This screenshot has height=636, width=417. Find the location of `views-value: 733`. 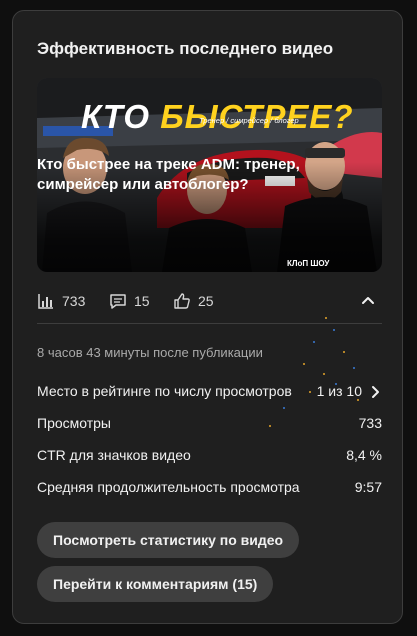

views-value: 733 is located at coordinates (370, 423).